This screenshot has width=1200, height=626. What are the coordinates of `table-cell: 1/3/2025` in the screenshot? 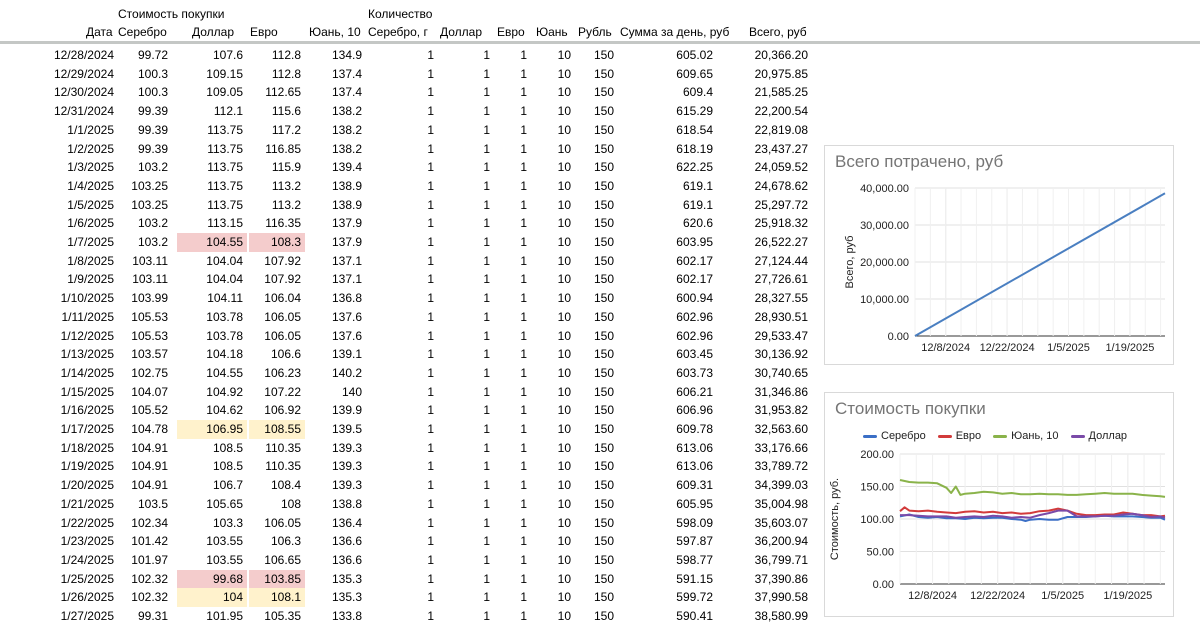 It's located at (78, 167).